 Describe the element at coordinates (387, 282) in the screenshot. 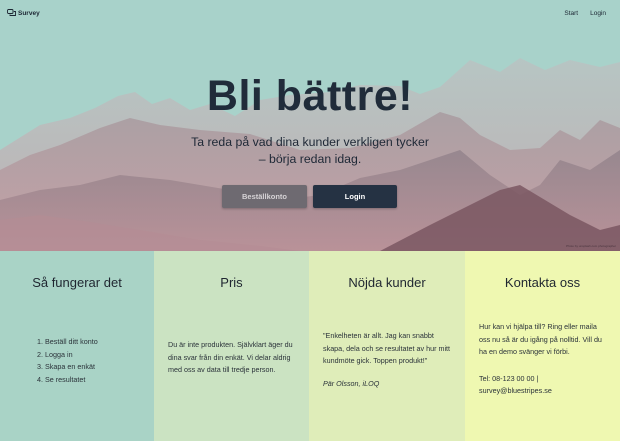

I see `customers-title: Nöjda kunder` at that location.